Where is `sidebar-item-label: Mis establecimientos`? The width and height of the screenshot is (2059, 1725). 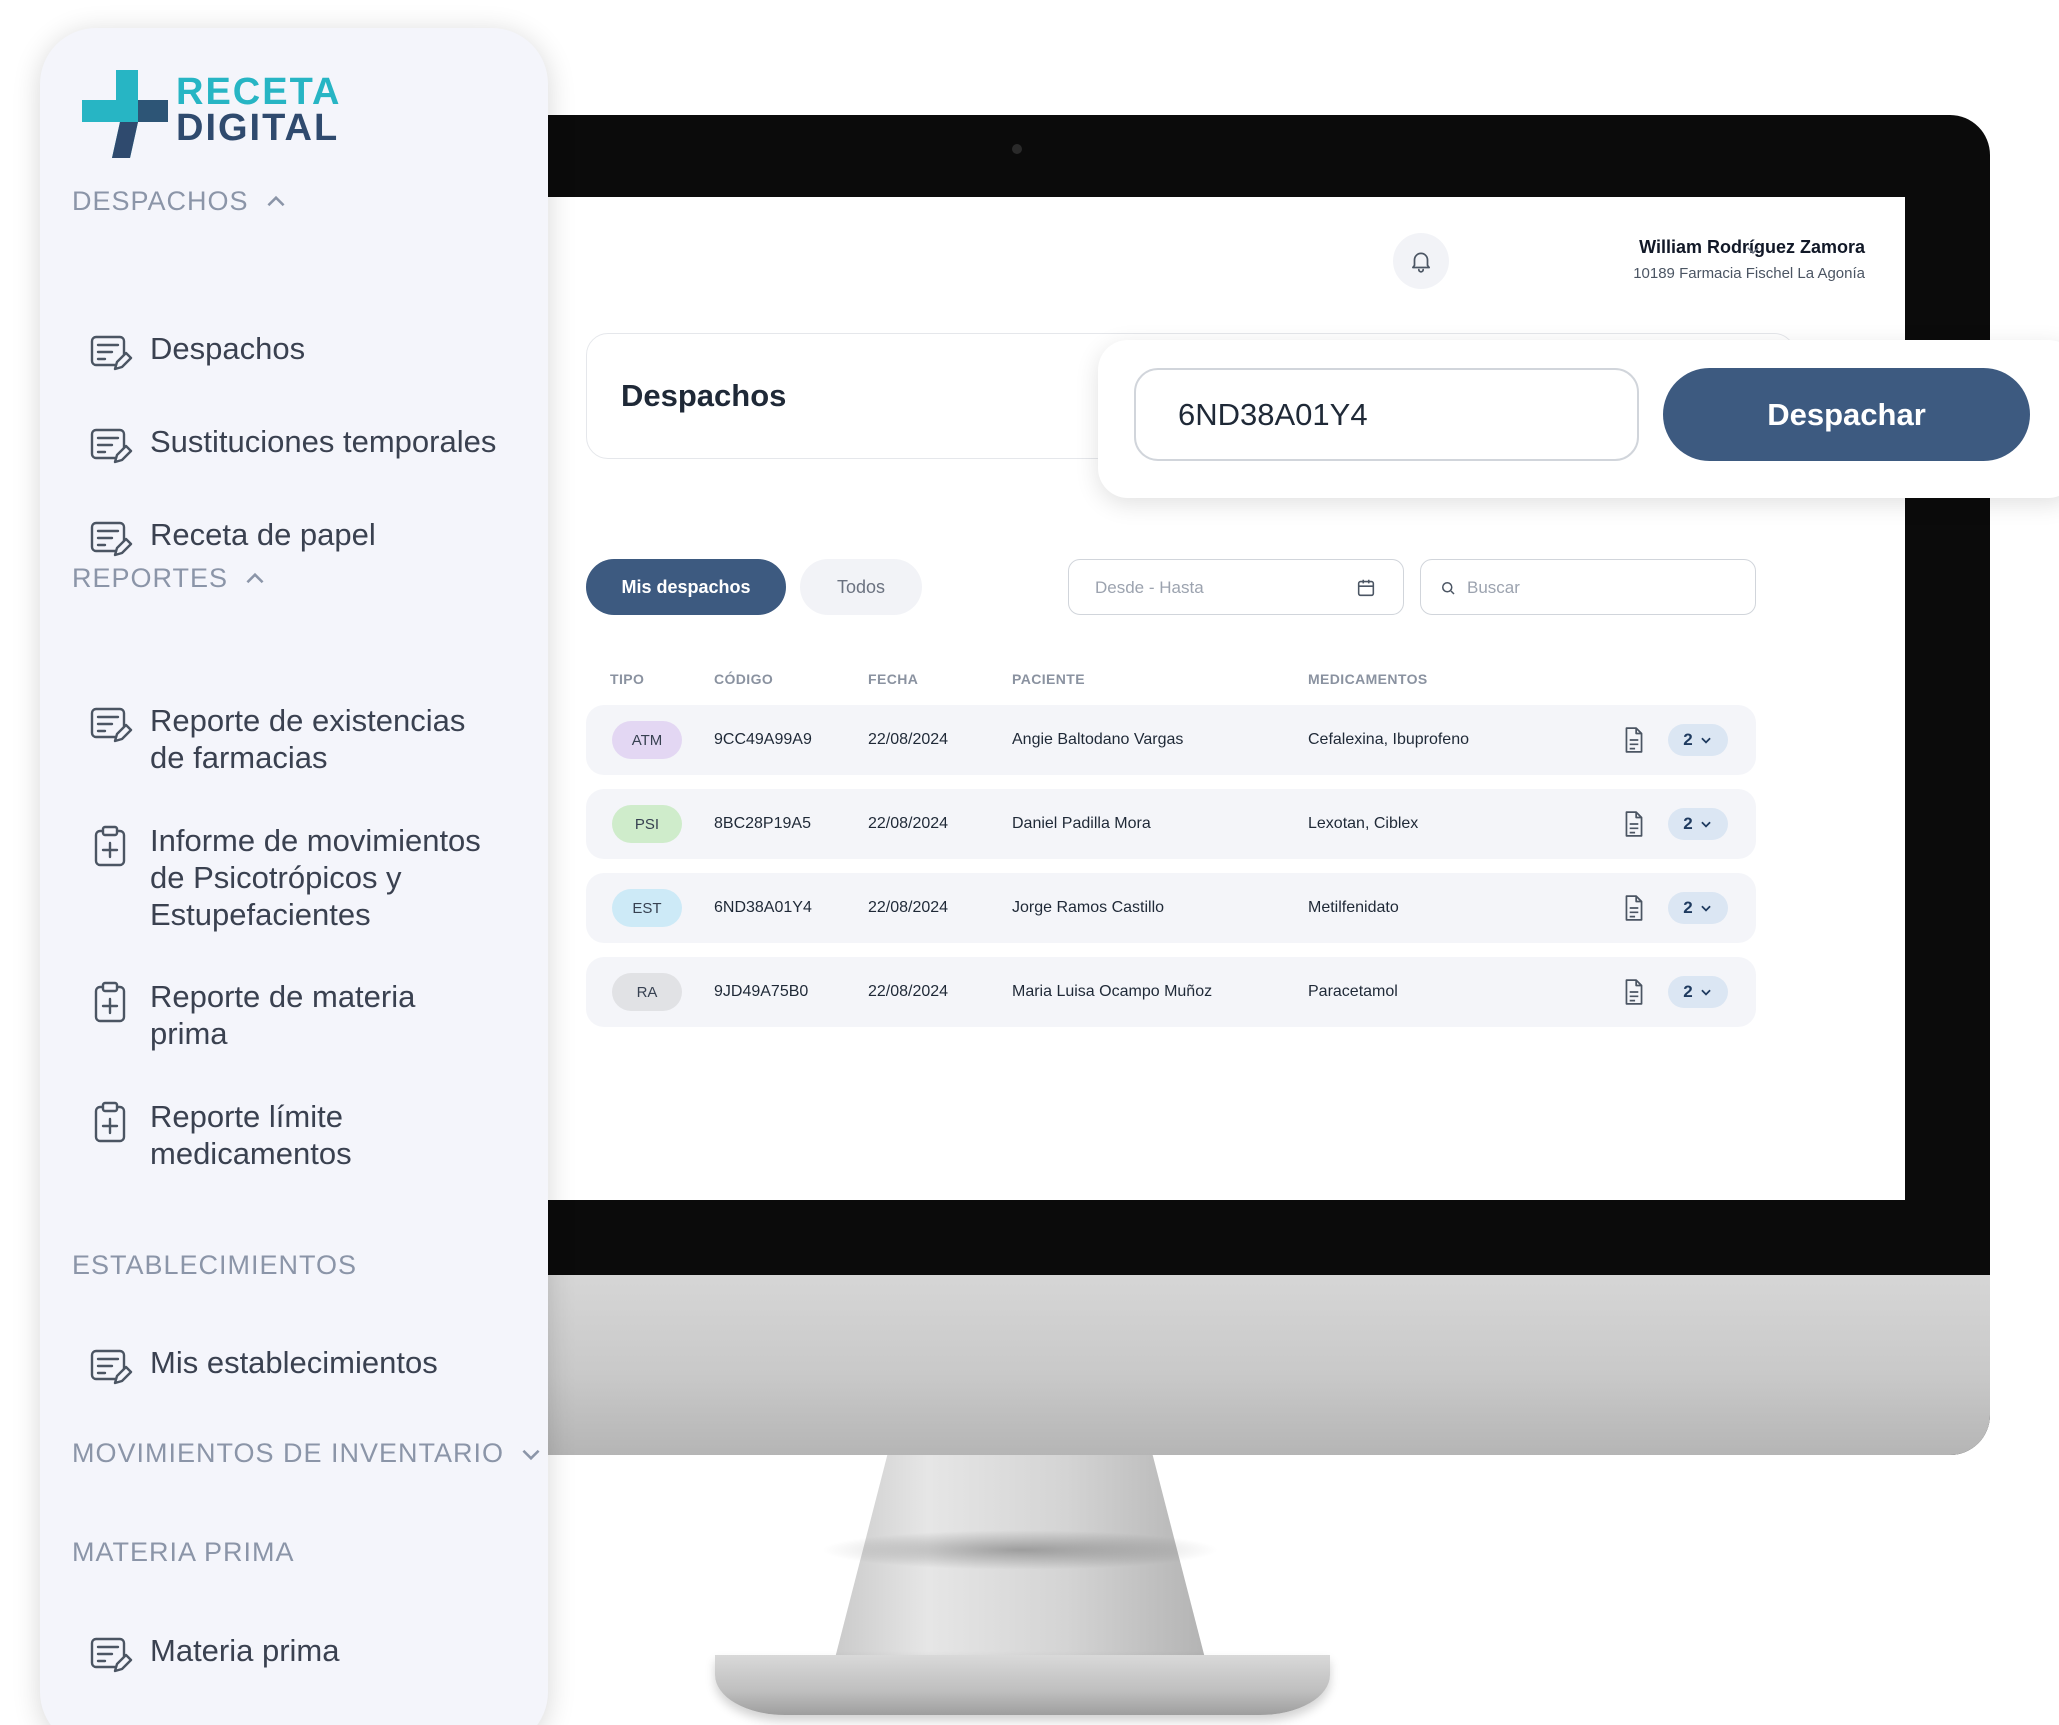 sidebar-item-label: Mis establecimientos is located at coordinates (294, 1362).